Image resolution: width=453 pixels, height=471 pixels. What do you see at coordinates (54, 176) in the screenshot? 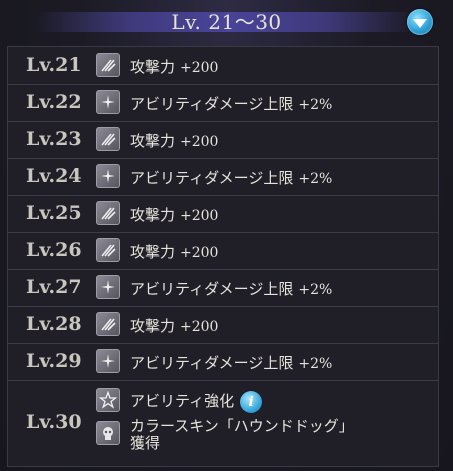
I see `level-label: Lv.24` at bounding box center [54, 176].